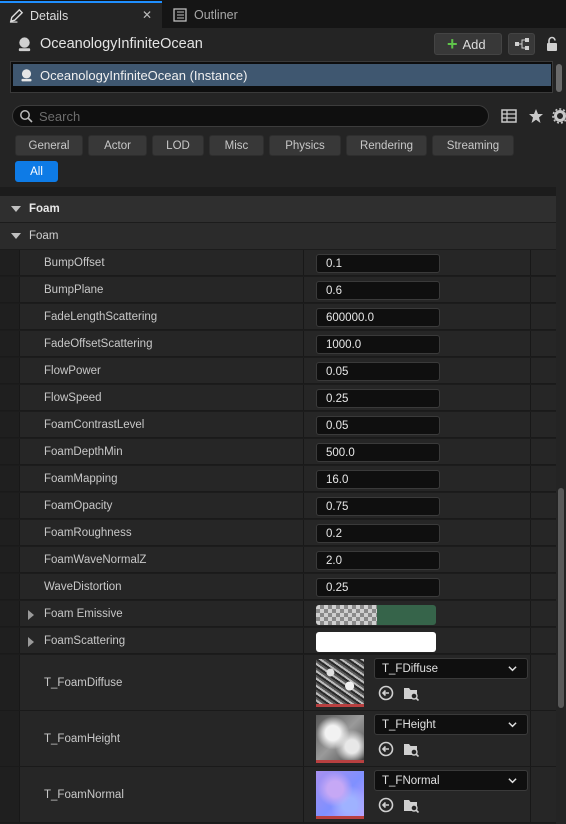 The image size is (566, 824). What do you see at coordinates (278, 290) in the screenshot?
I see `property-row: BumpPlane 0.6` at bounding box center [278, 290].